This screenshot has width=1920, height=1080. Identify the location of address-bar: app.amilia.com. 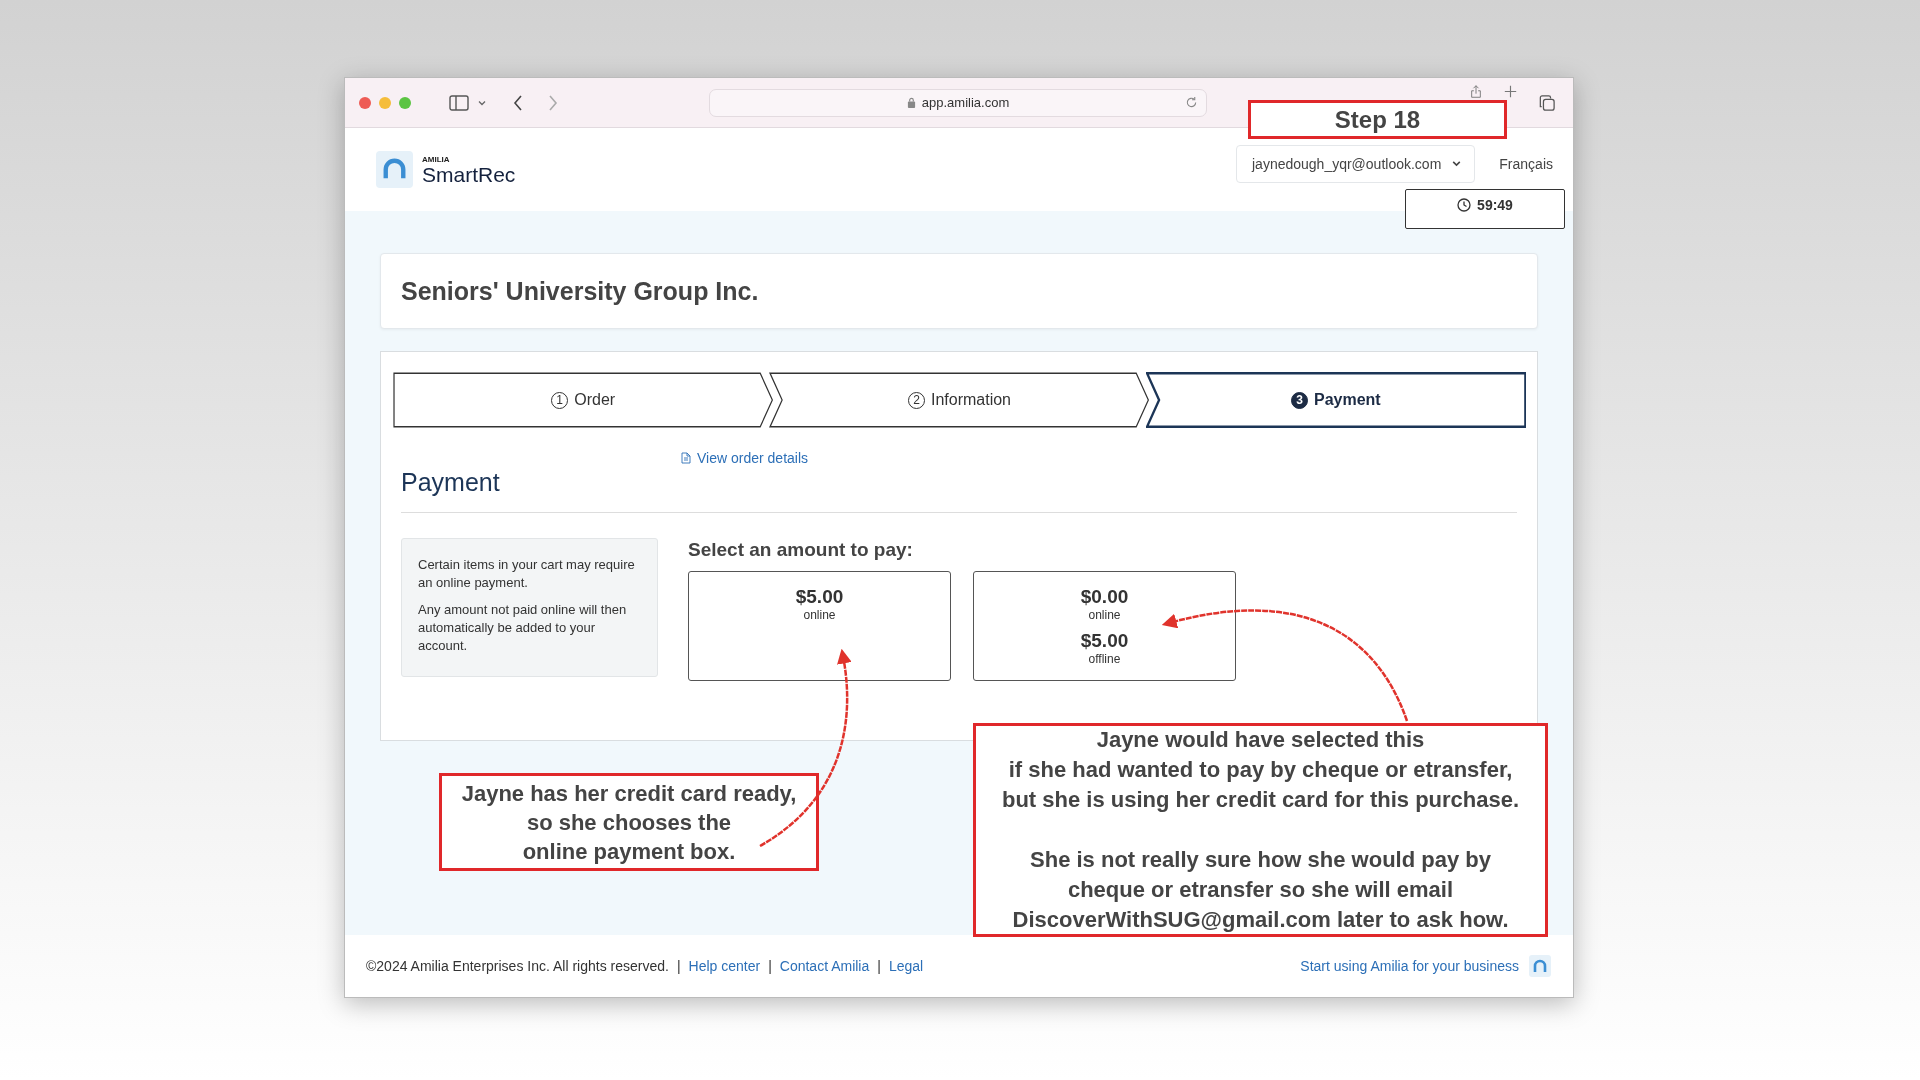
(958, 102).